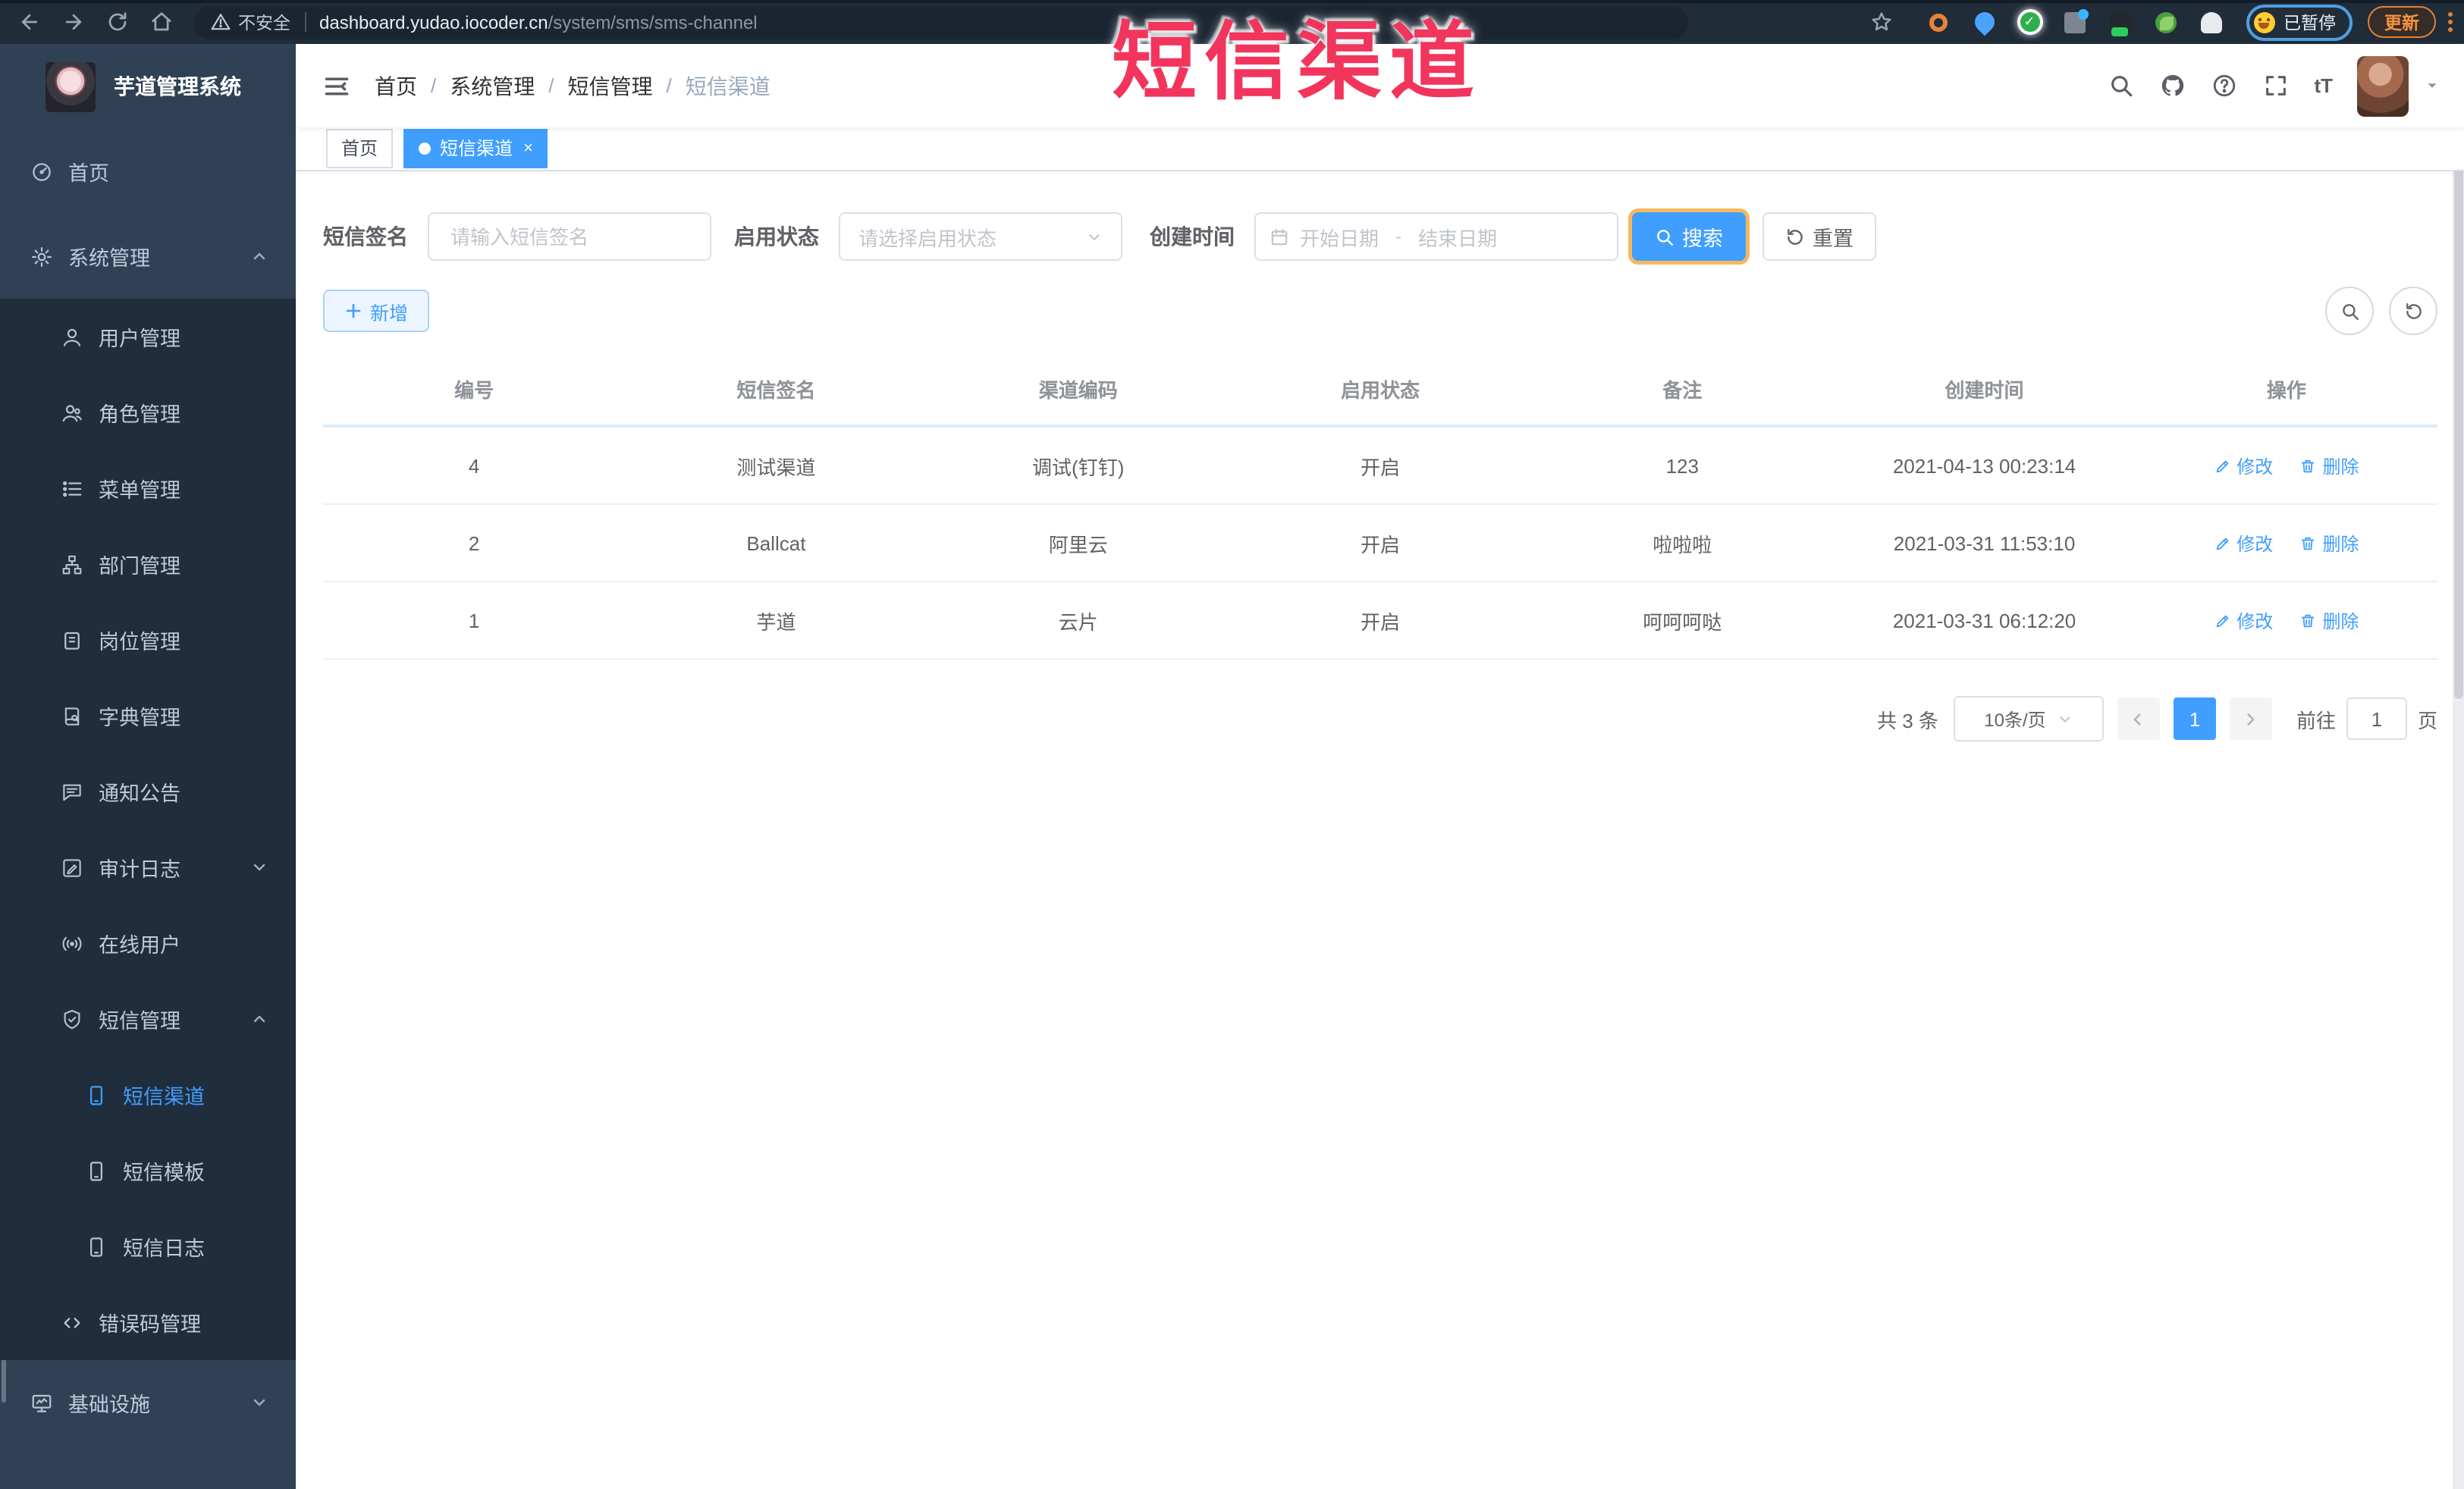 The width and height of the screenshot is (2464, 1489). I want to click on fullscreen-icon, so click(2275, 86).